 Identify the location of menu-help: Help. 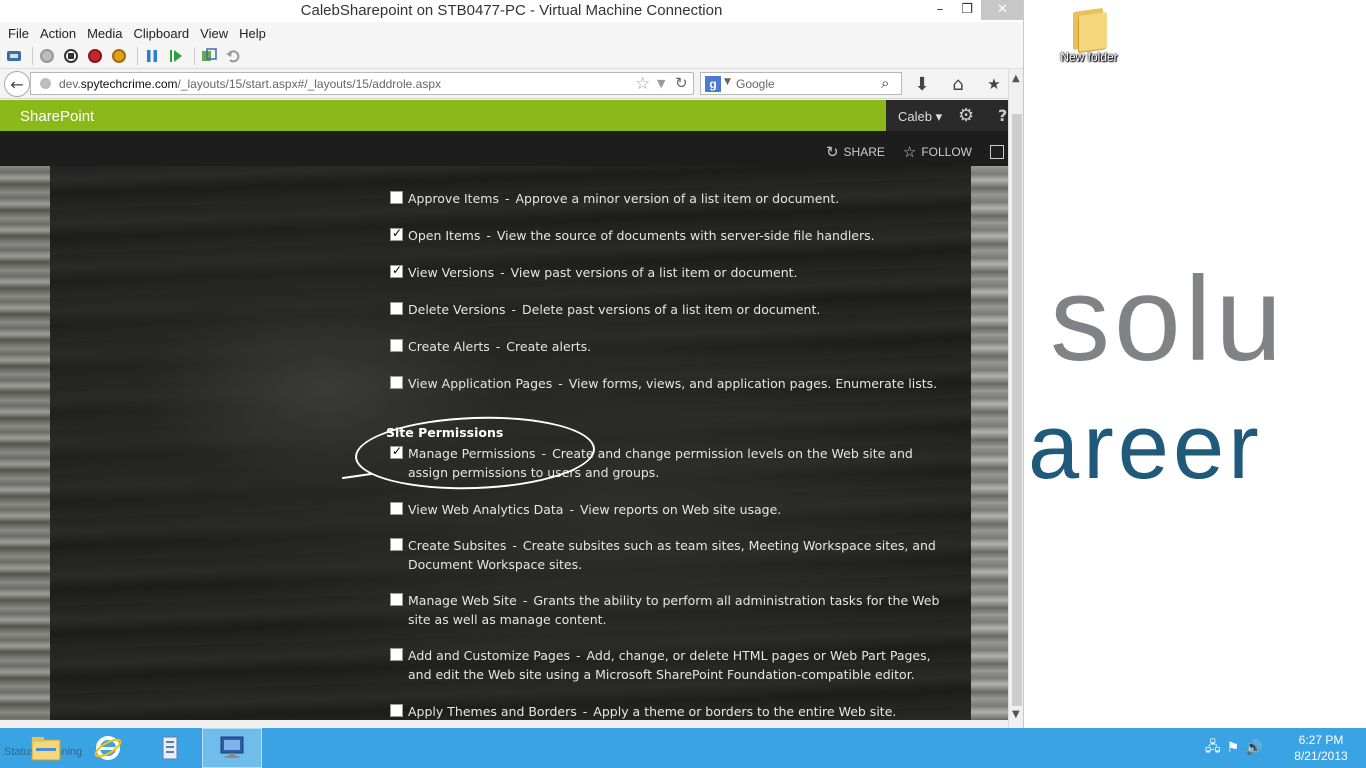
(254, 33).